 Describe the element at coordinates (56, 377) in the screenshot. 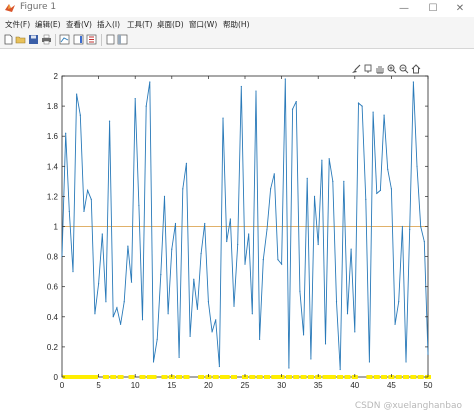

I see `y-tick-label: 0` at that location.